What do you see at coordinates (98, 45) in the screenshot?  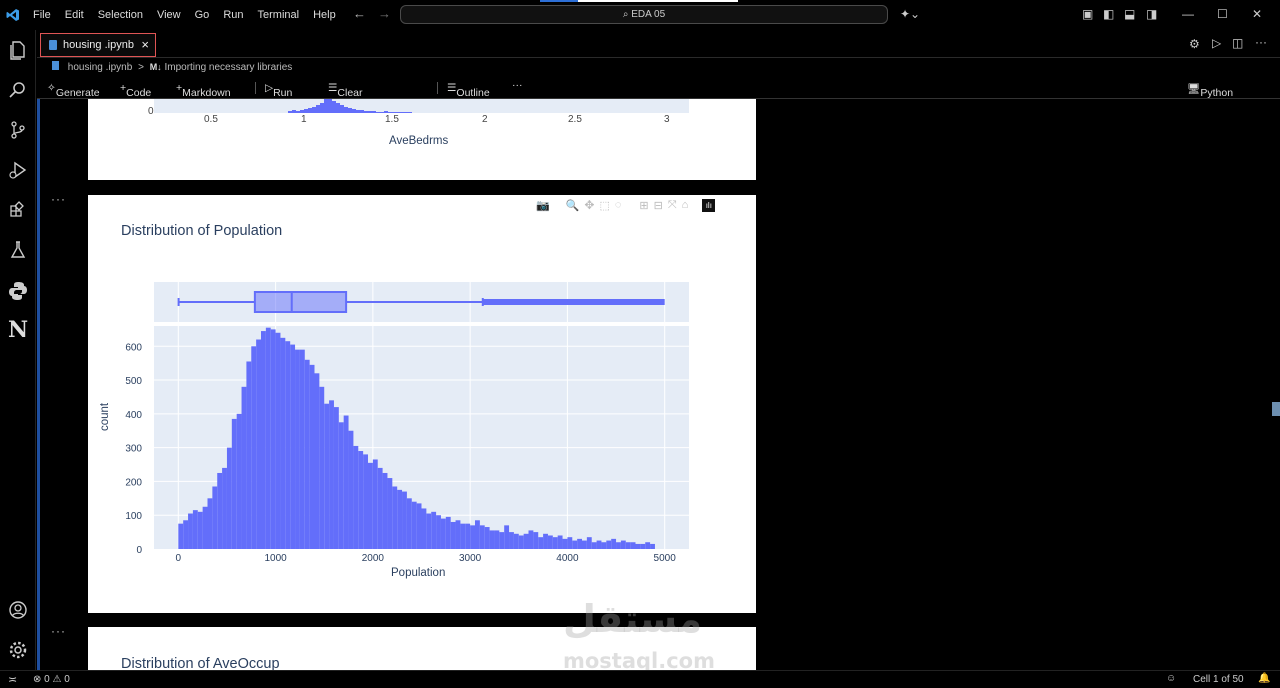 I see `tab-housing-notebook: housing .ipynb ×` at bounding box center [98, 45].